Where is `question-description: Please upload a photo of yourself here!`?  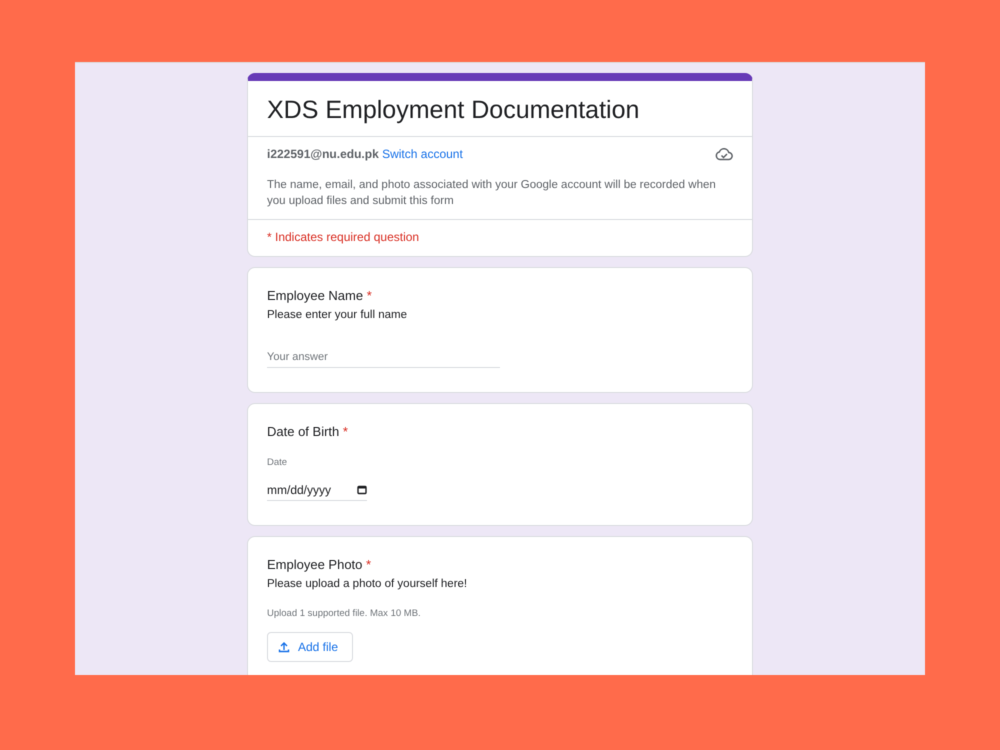
question-description: Please upload a photo of yourself here! is located at coordinates (367, 584).